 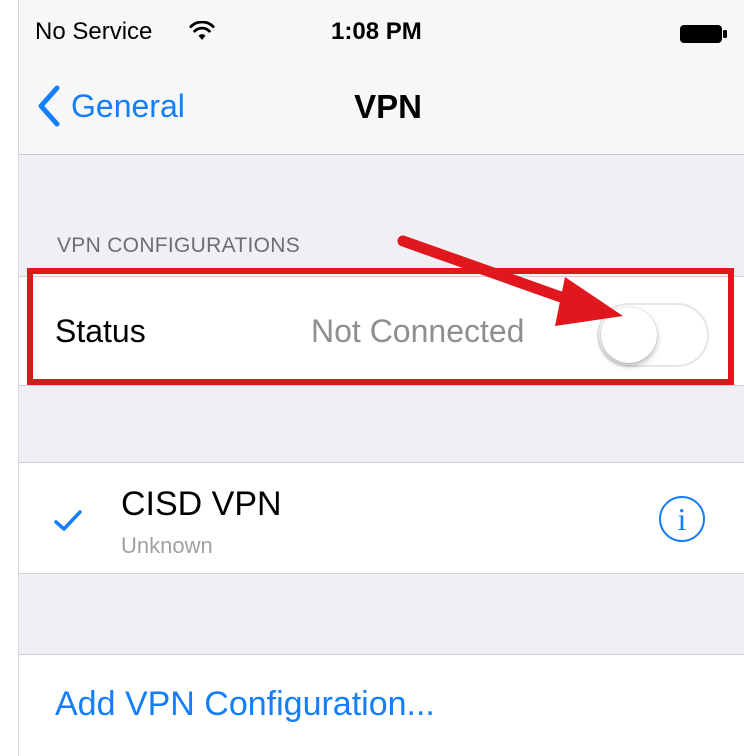 I want to click on page-title: VPN, so click(x=388, y=106).